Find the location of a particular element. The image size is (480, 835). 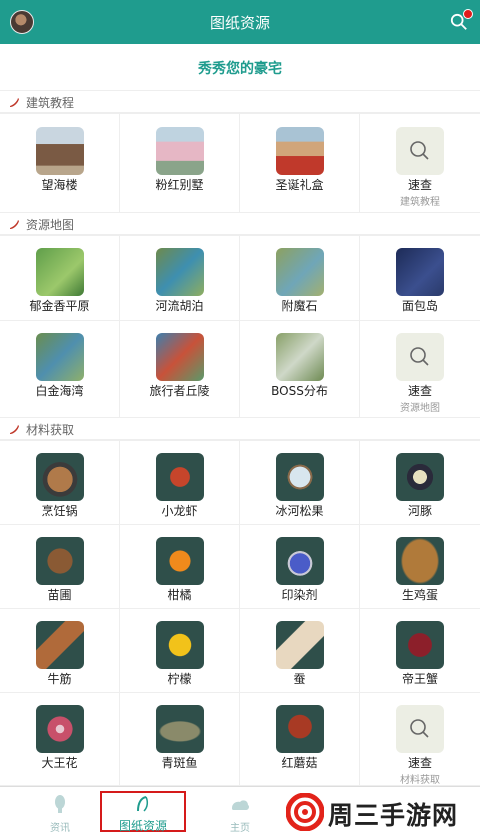

item-label: 郁金香平原 is located at coordinates (59, 306).